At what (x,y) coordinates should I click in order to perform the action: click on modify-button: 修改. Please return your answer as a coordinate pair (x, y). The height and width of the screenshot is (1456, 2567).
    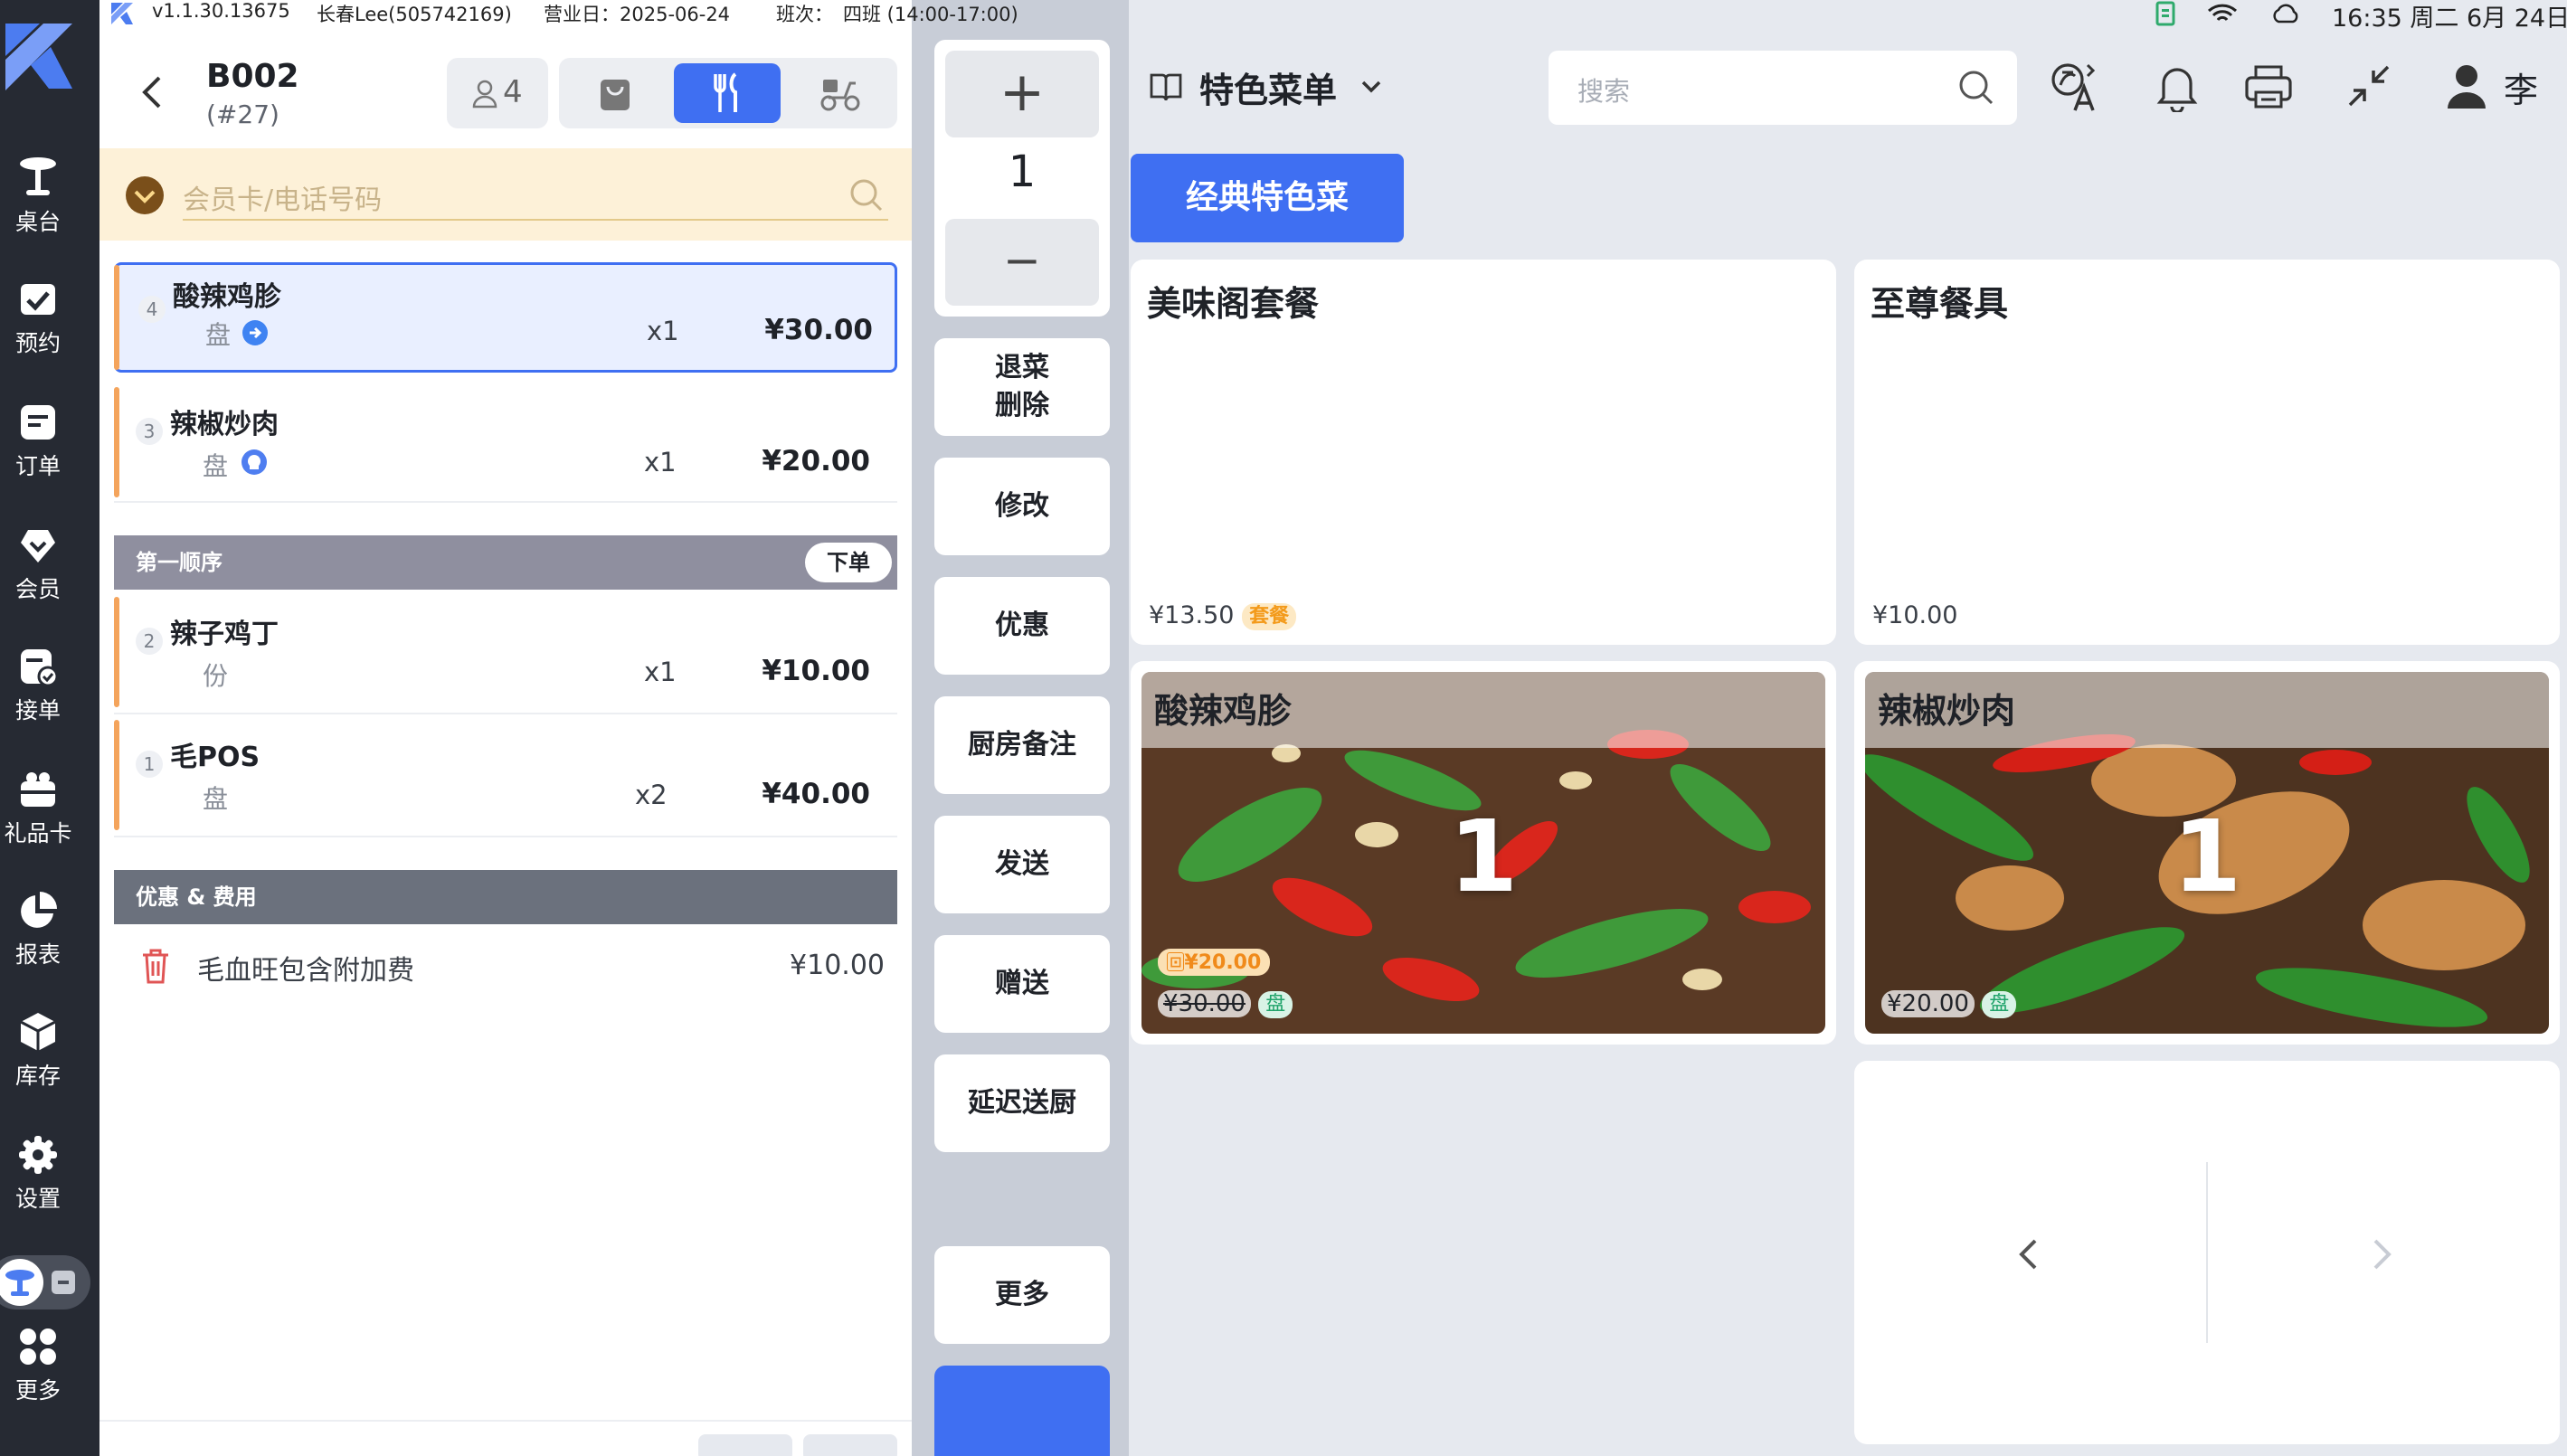
    Looking at the image, I should click on (1022, 507).